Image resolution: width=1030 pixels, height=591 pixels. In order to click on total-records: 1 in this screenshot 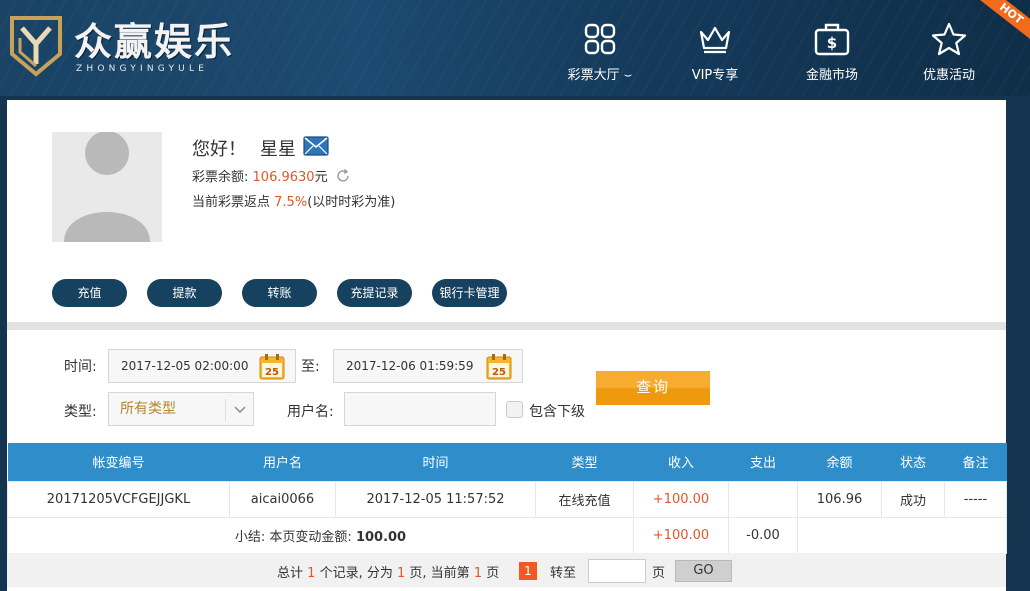, I will do `click(311, 573)`.